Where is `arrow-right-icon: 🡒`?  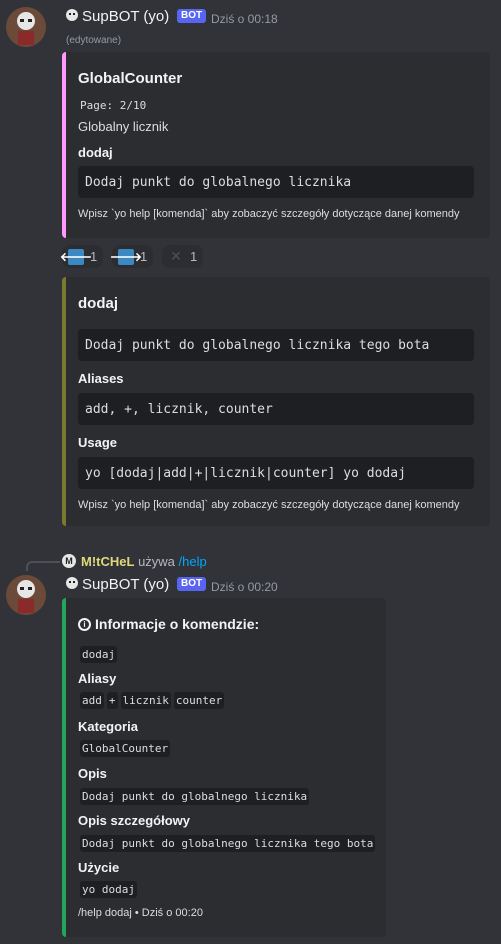 arrow-right-icon: 🡒 is located at coordinates (126, 256).